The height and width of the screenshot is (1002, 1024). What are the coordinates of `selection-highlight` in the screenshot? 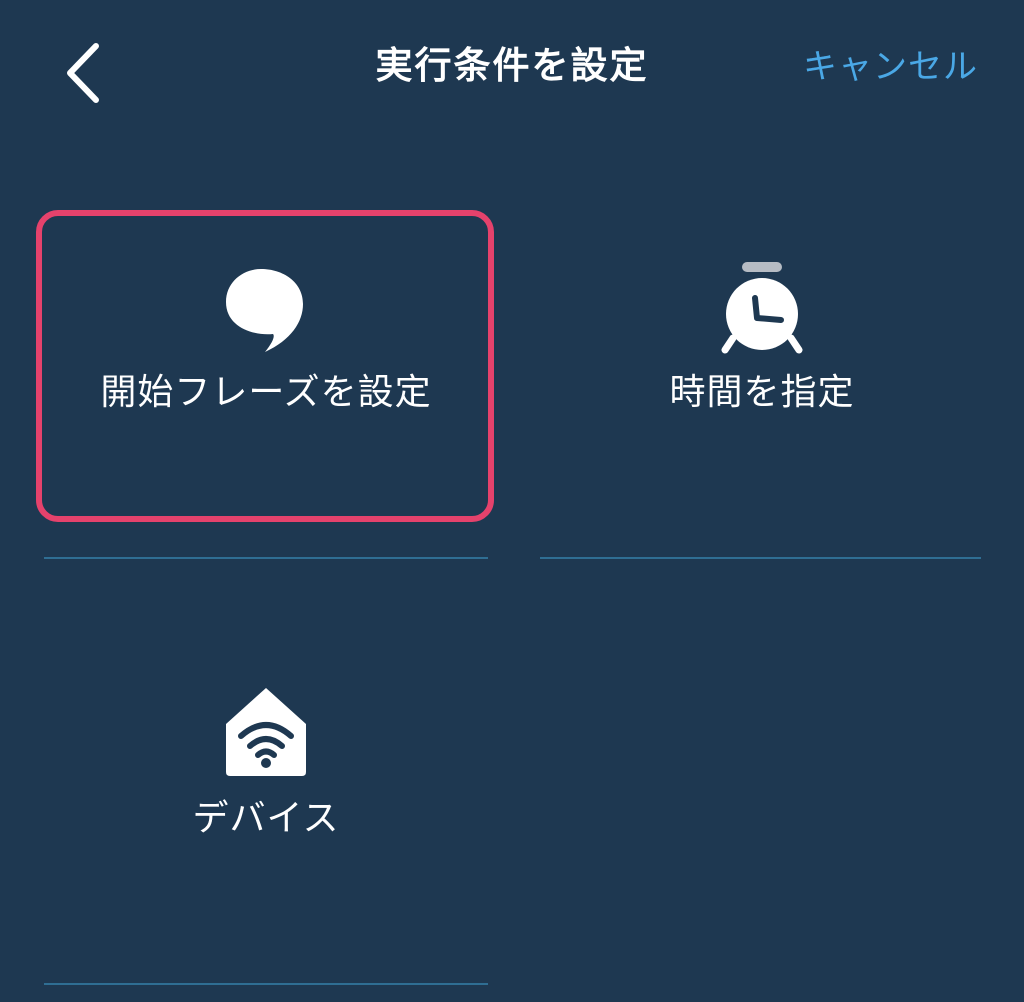 It's located at (265, 366).